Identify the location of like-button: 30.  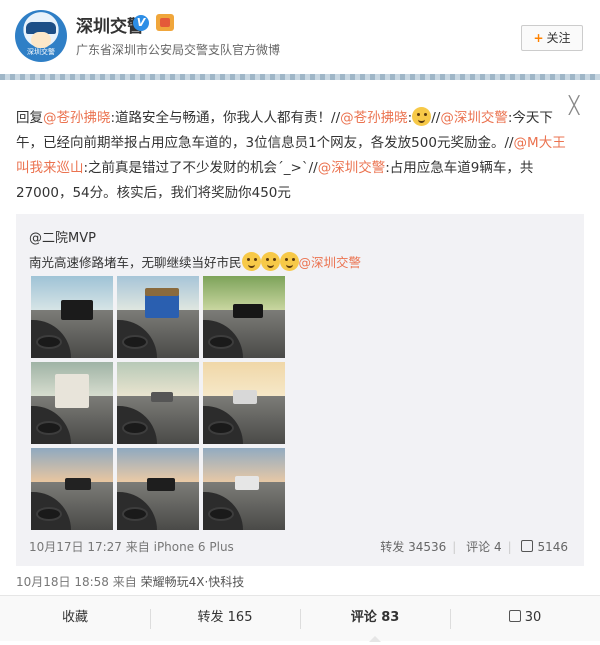
(525, 619).